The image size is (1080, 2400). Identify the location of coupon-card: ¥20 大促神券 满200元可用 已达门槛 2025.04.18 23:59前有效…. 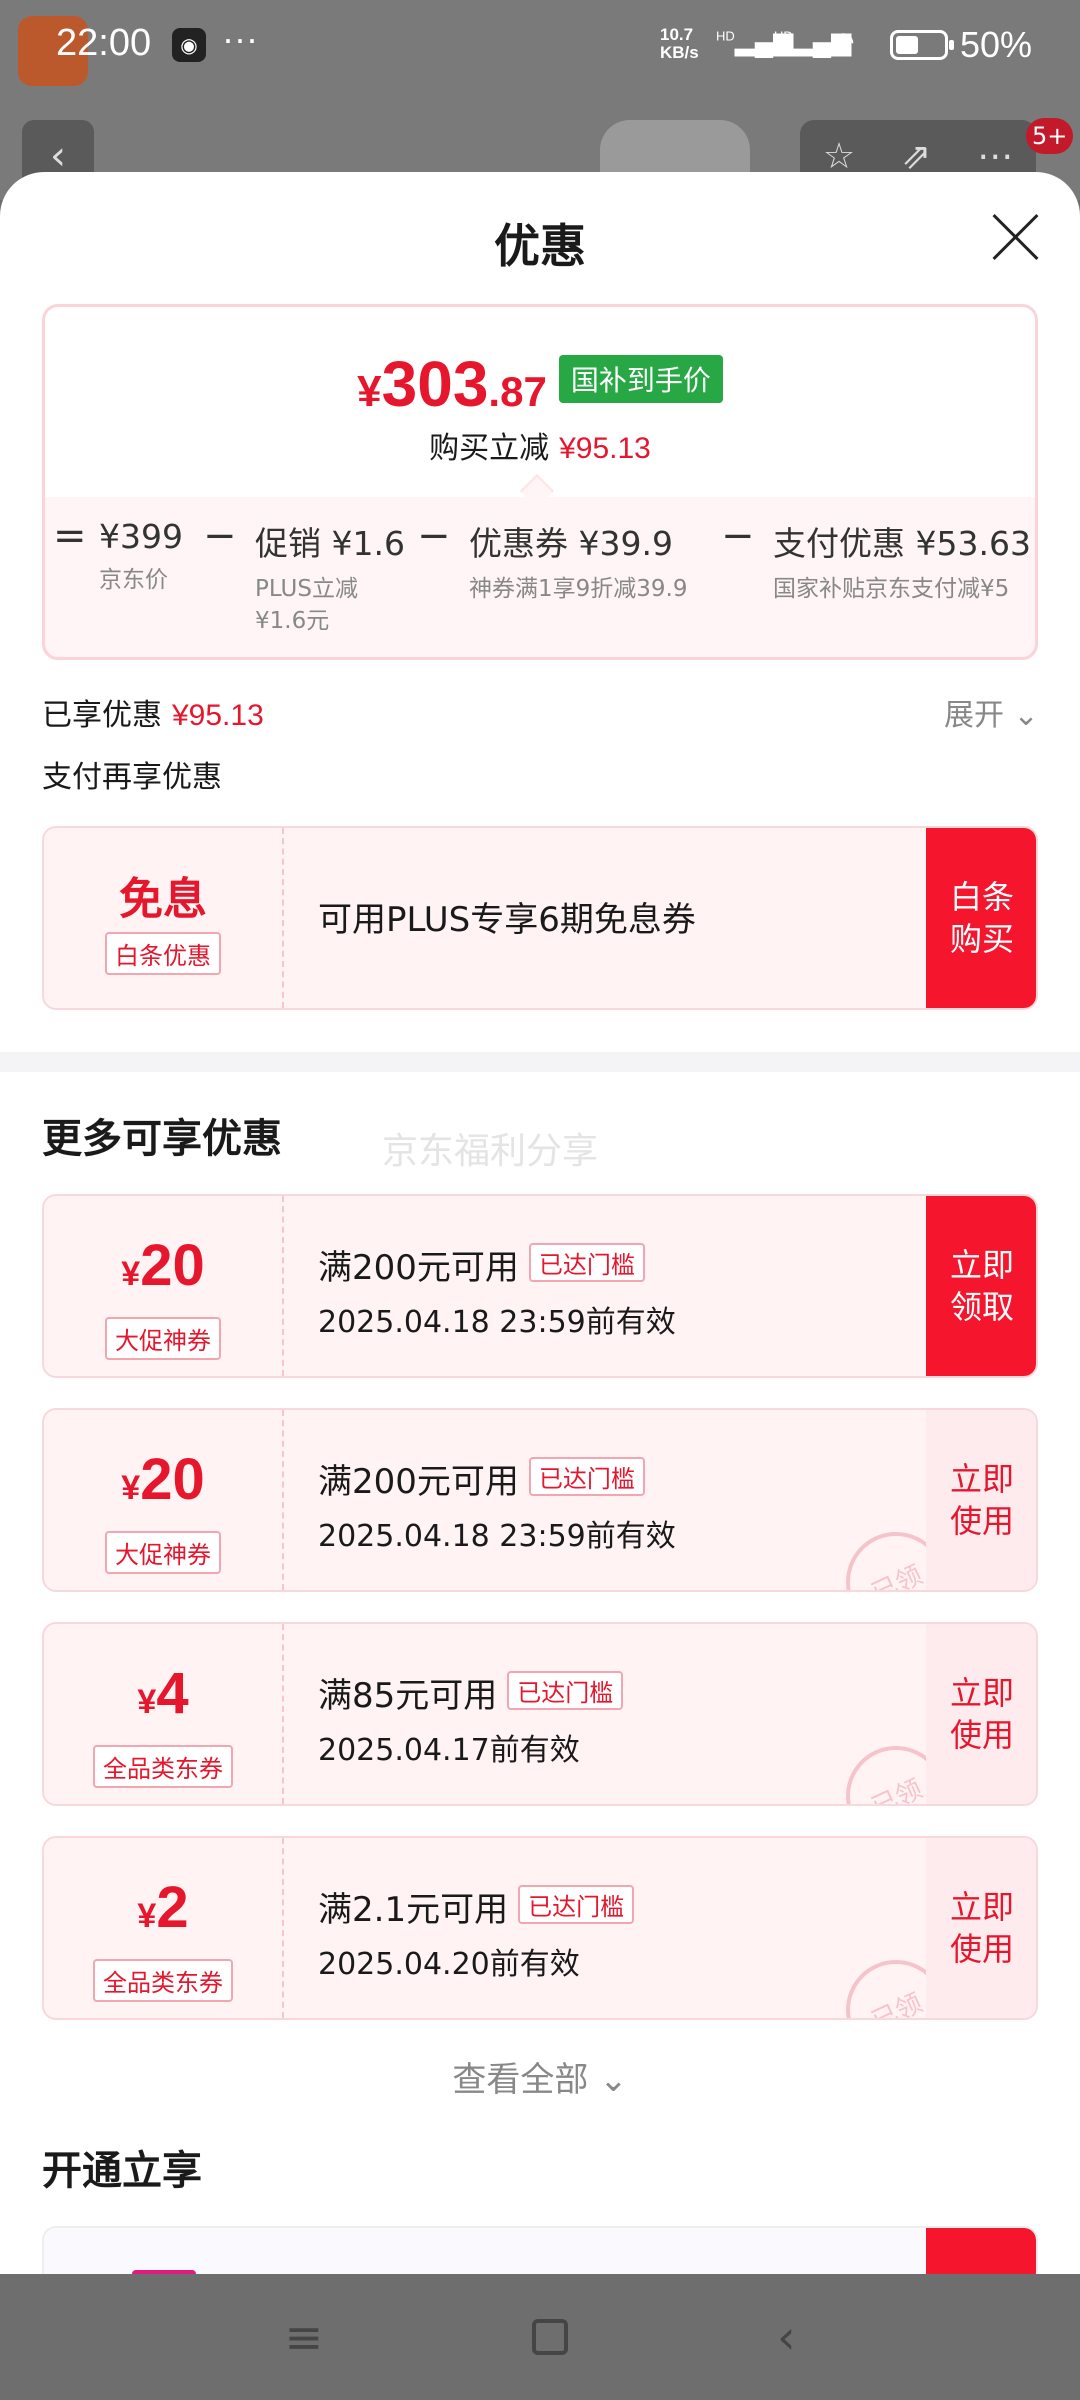
(540, 1286).